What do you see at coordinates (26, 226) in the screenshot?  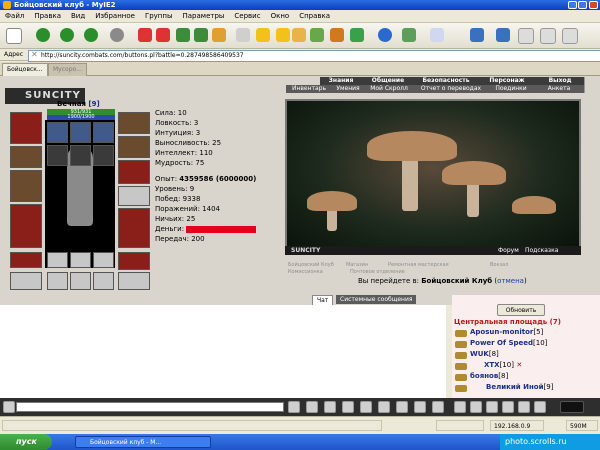 I see `armor-slot` at bounding box center [26, 226].